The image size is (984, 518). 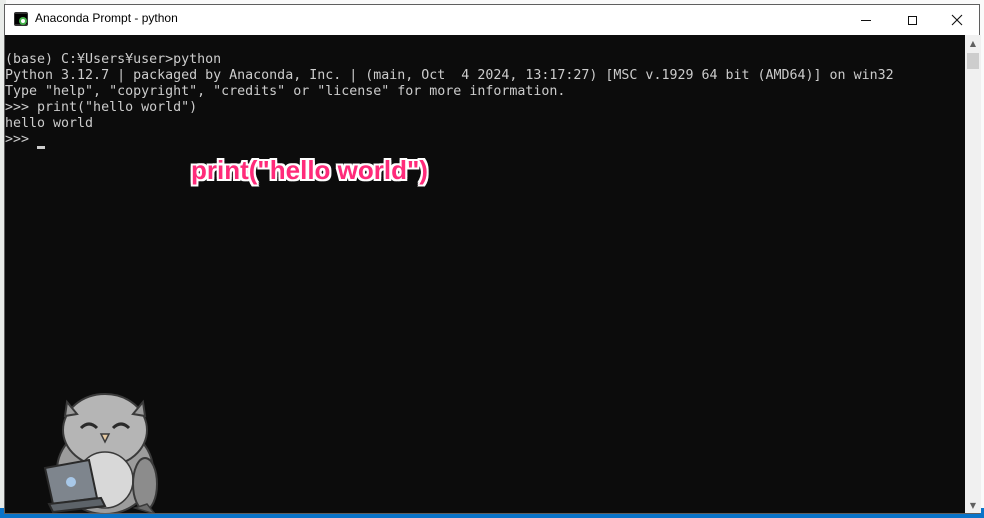 I want to click on terminal-app-icon, so click(x=21, y=19).